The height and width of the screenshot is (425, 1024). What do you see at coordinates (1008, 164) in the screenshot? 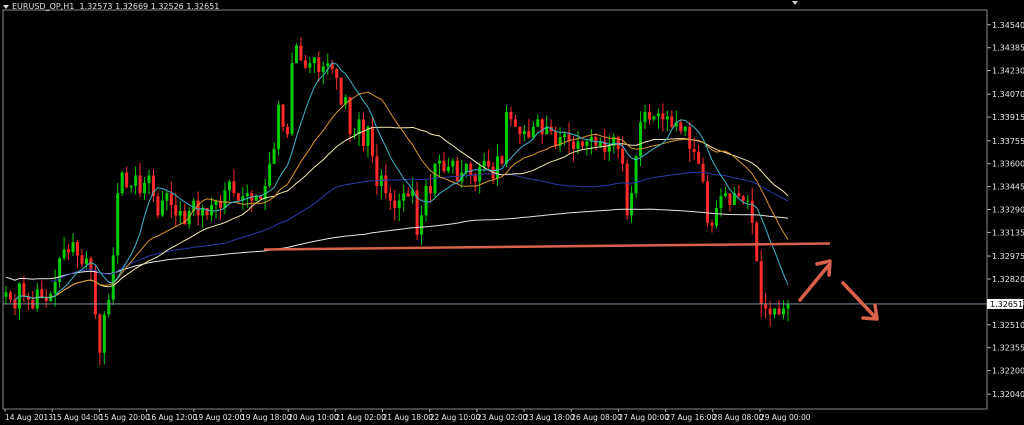
I see `y-tick-label: 1.33600` at bounding box center [1008, 164].